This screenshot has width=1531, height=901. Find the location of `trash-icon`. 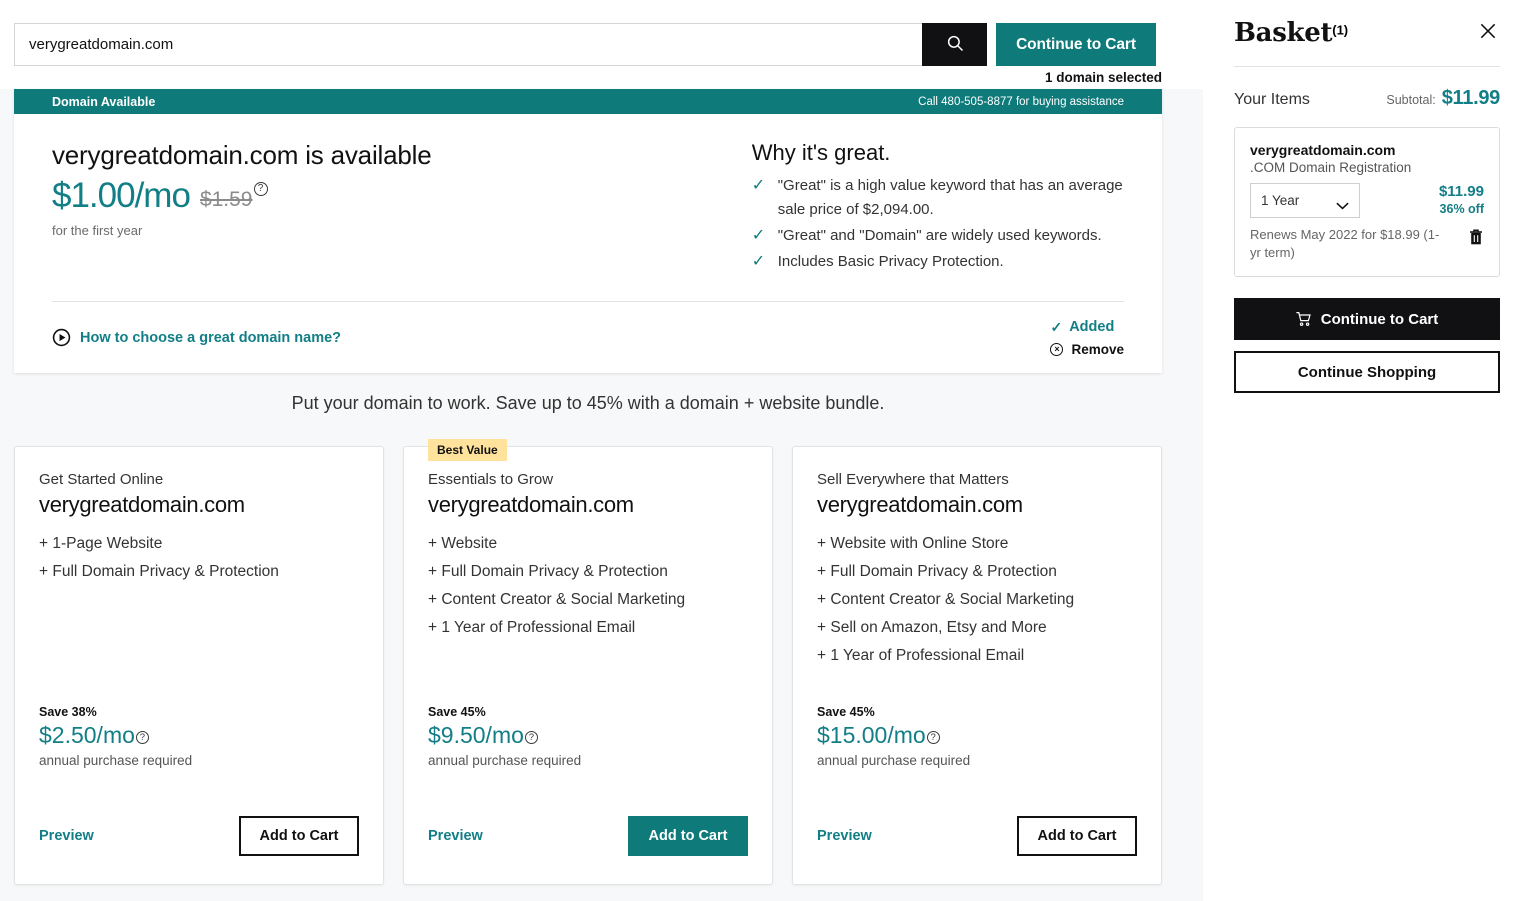

trash-icon is located at coordinates (1476, 237).